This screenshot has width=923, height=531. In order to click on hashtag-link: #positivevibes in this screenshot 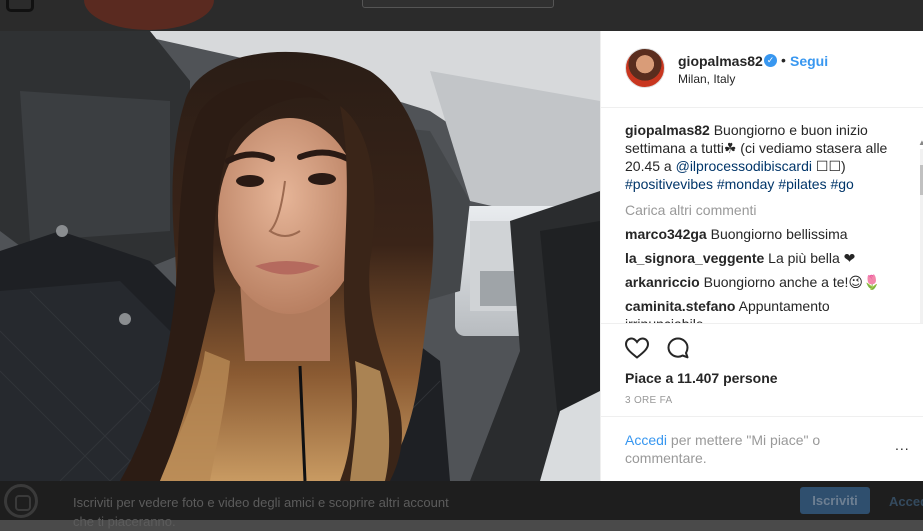, I will do `click(669, 184)`.